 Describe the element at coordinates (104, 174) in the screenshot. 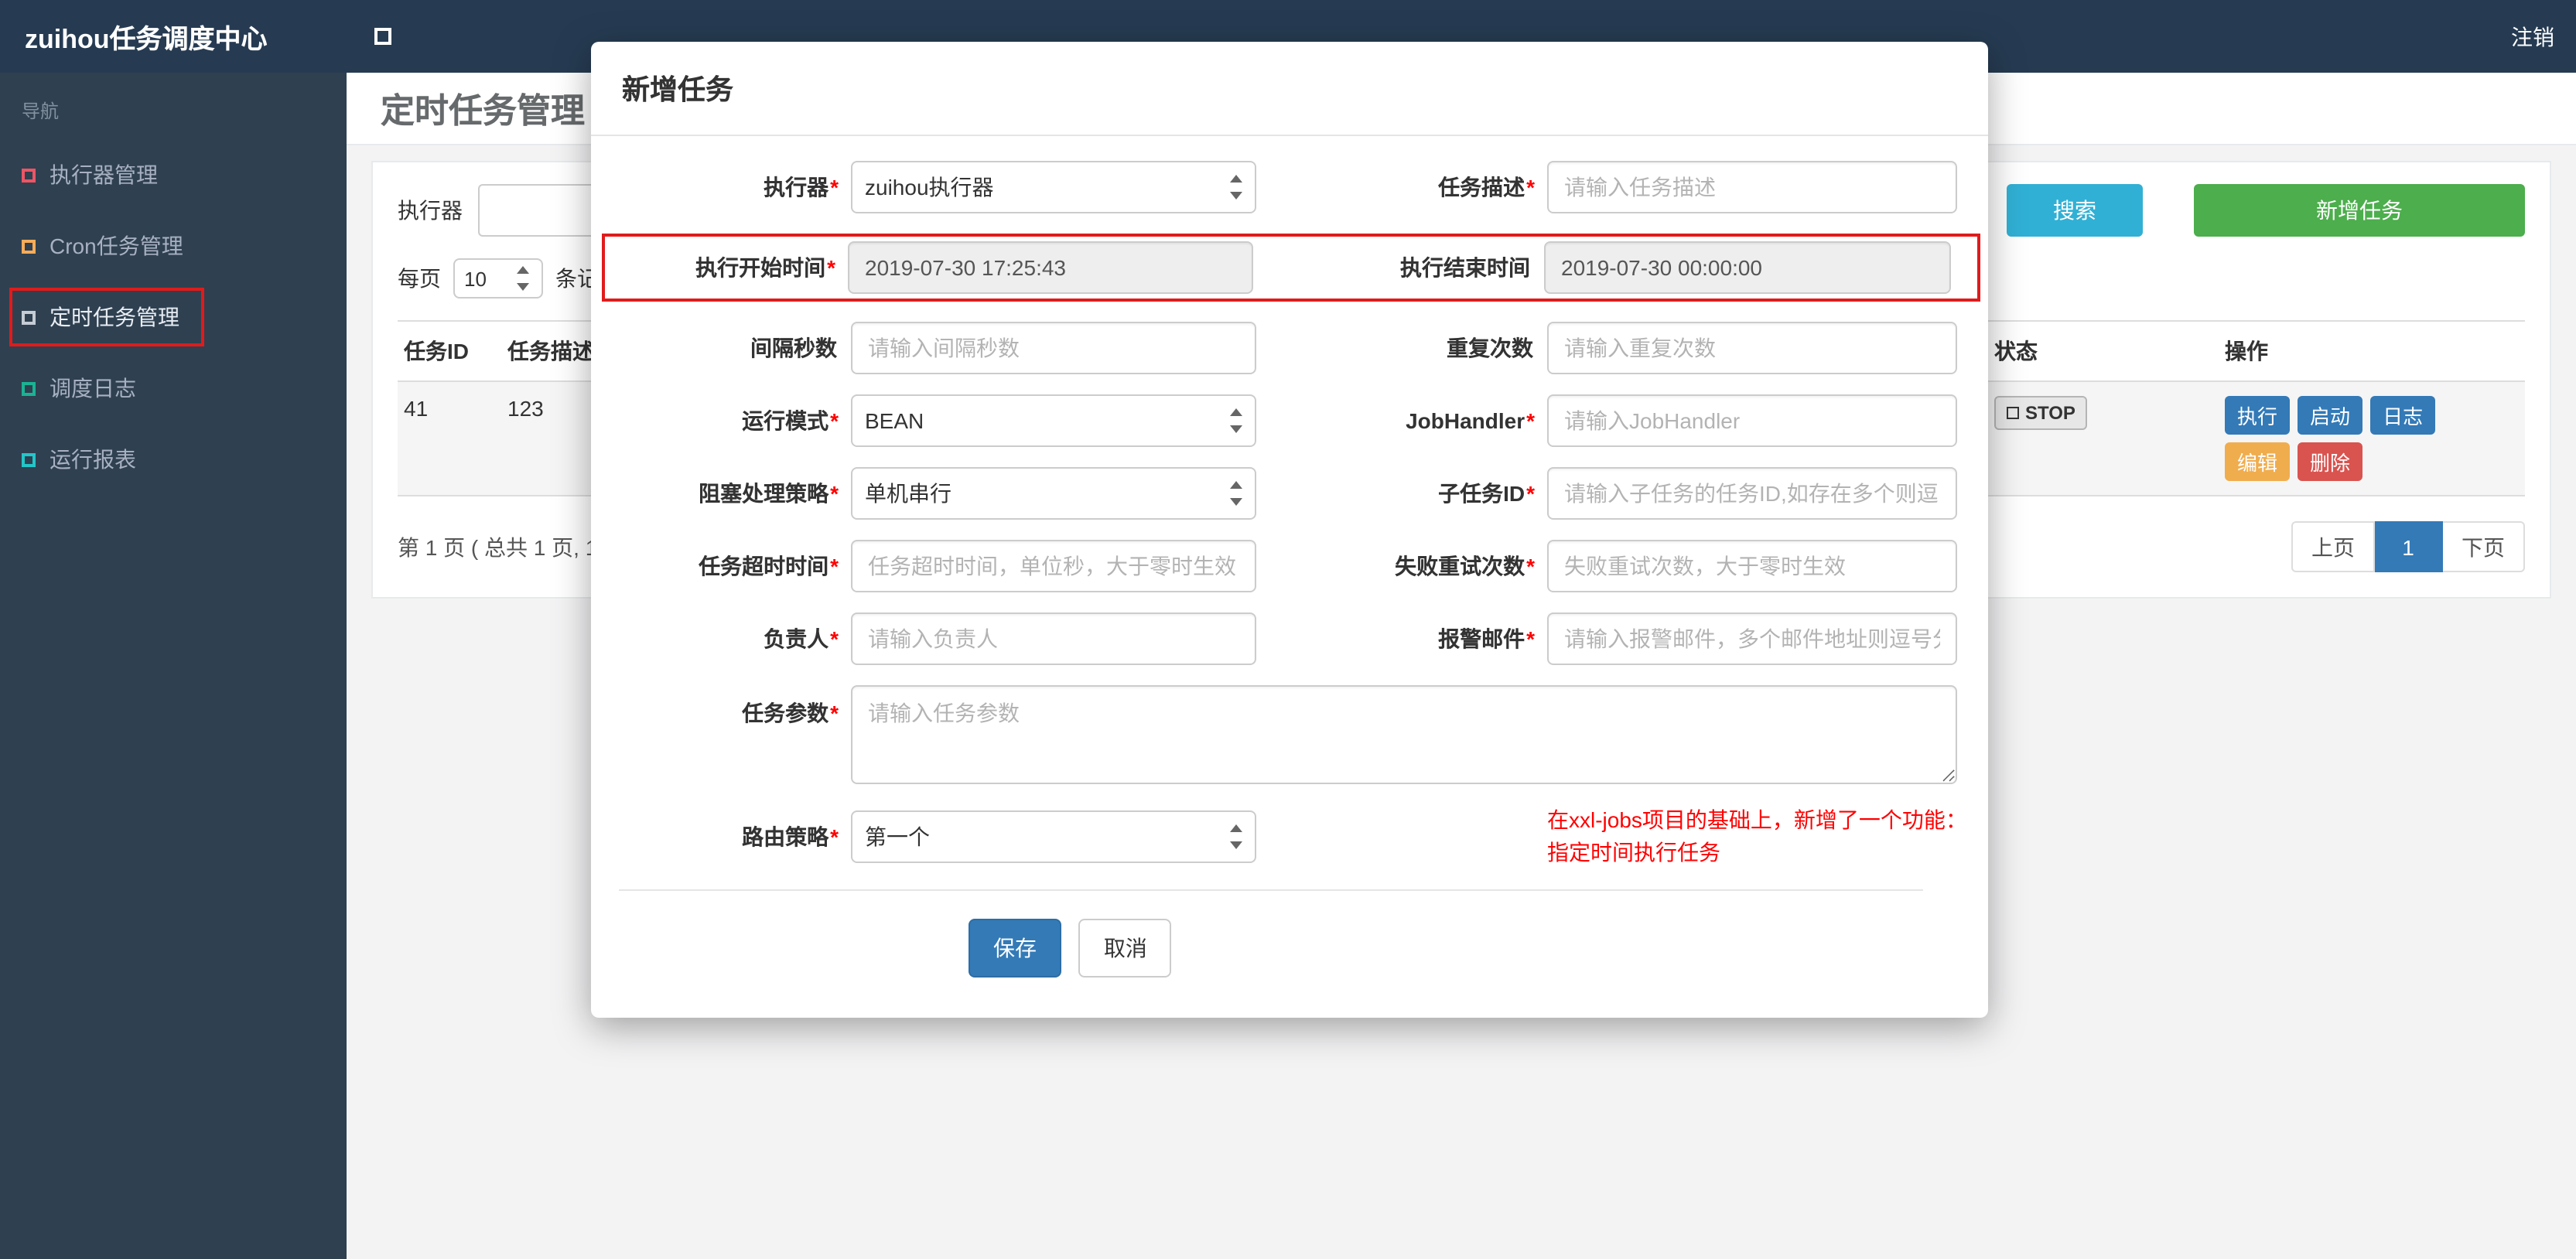

I see `sidebar-item-label: 执行器管理` at that location.